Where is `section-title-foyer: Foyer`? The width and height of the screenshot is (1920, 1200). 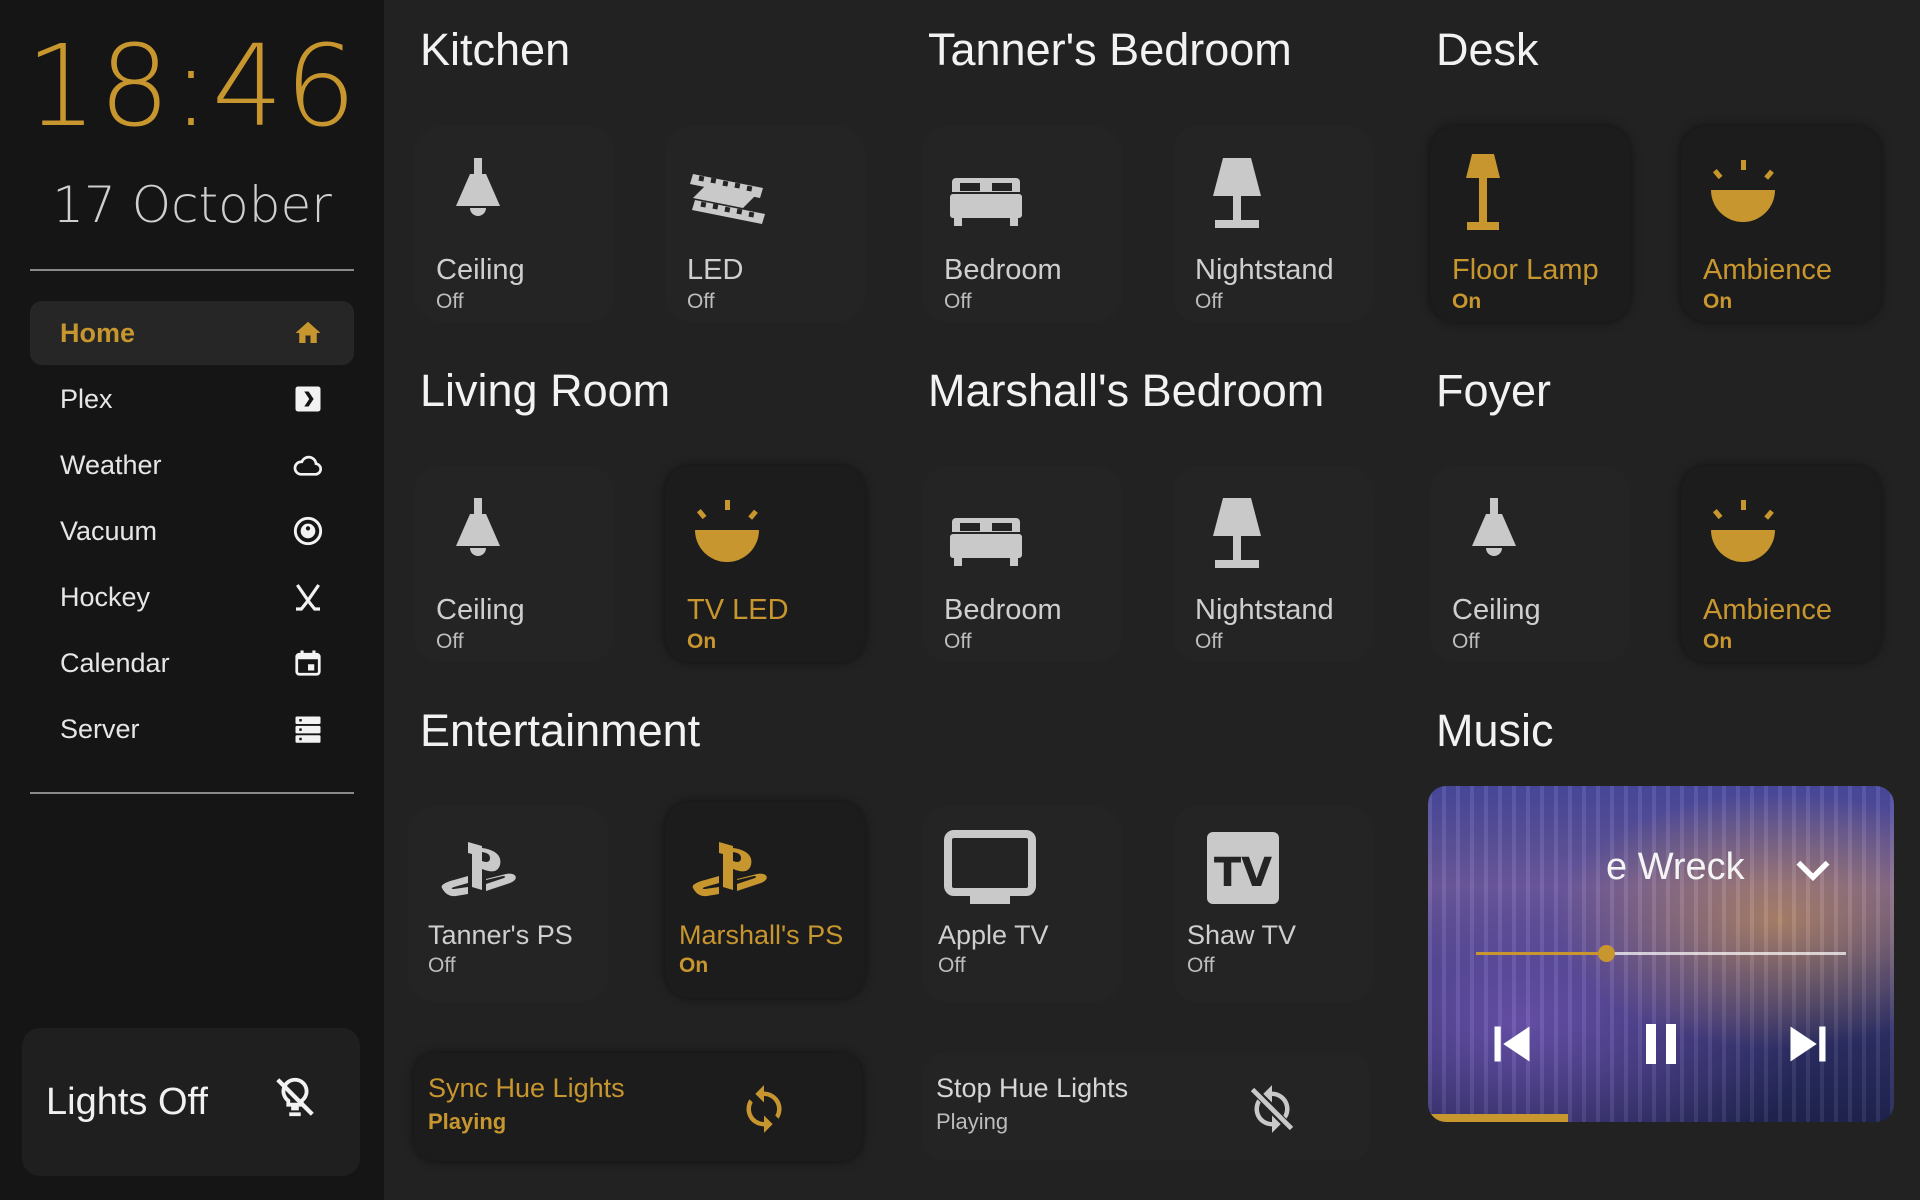 section-title-foyer: Foyer is located at coordinates (1494, 390).